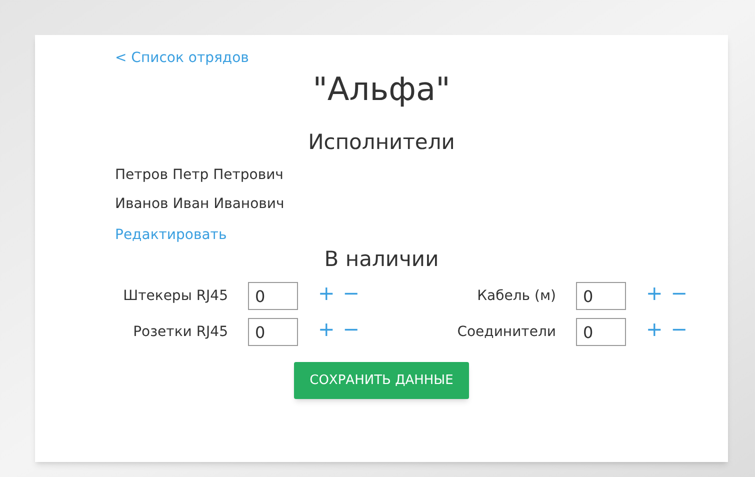  What do you see at coordinates (199, 175) in the screenshot?
I see `performer-name: Петров Петр Петрович` at bounding box center [199, 175].